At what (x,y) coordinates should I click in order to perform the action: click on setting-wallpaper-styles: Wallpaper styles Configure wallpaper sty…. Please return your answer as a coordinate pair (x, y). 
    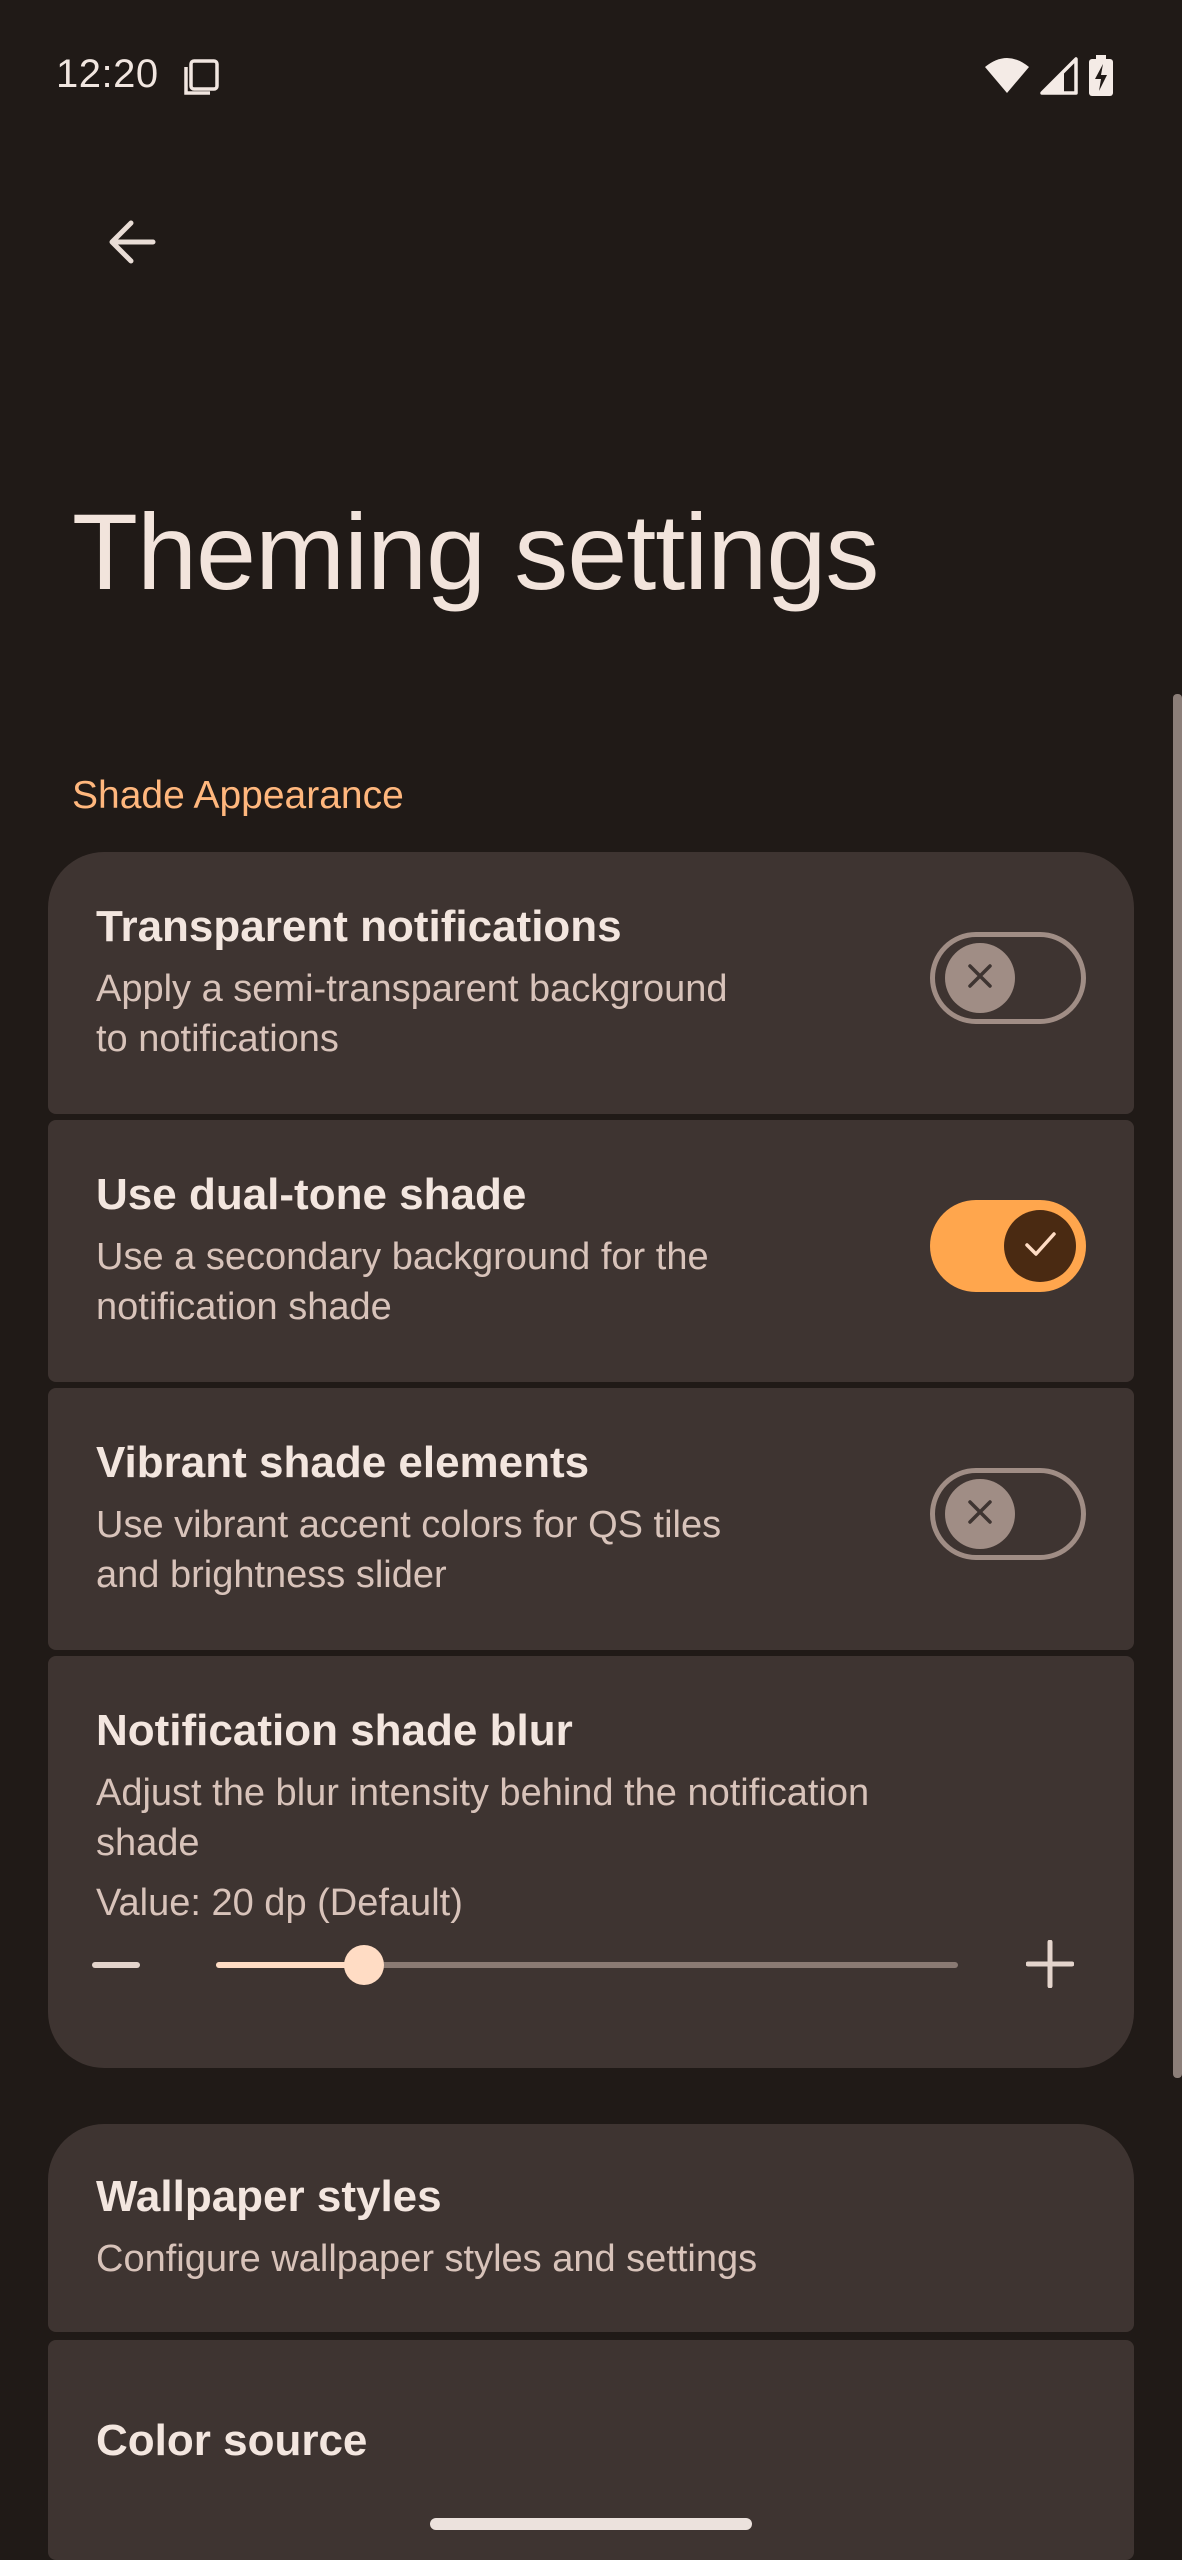
    Looking at the image, I should click on (591, 2228).